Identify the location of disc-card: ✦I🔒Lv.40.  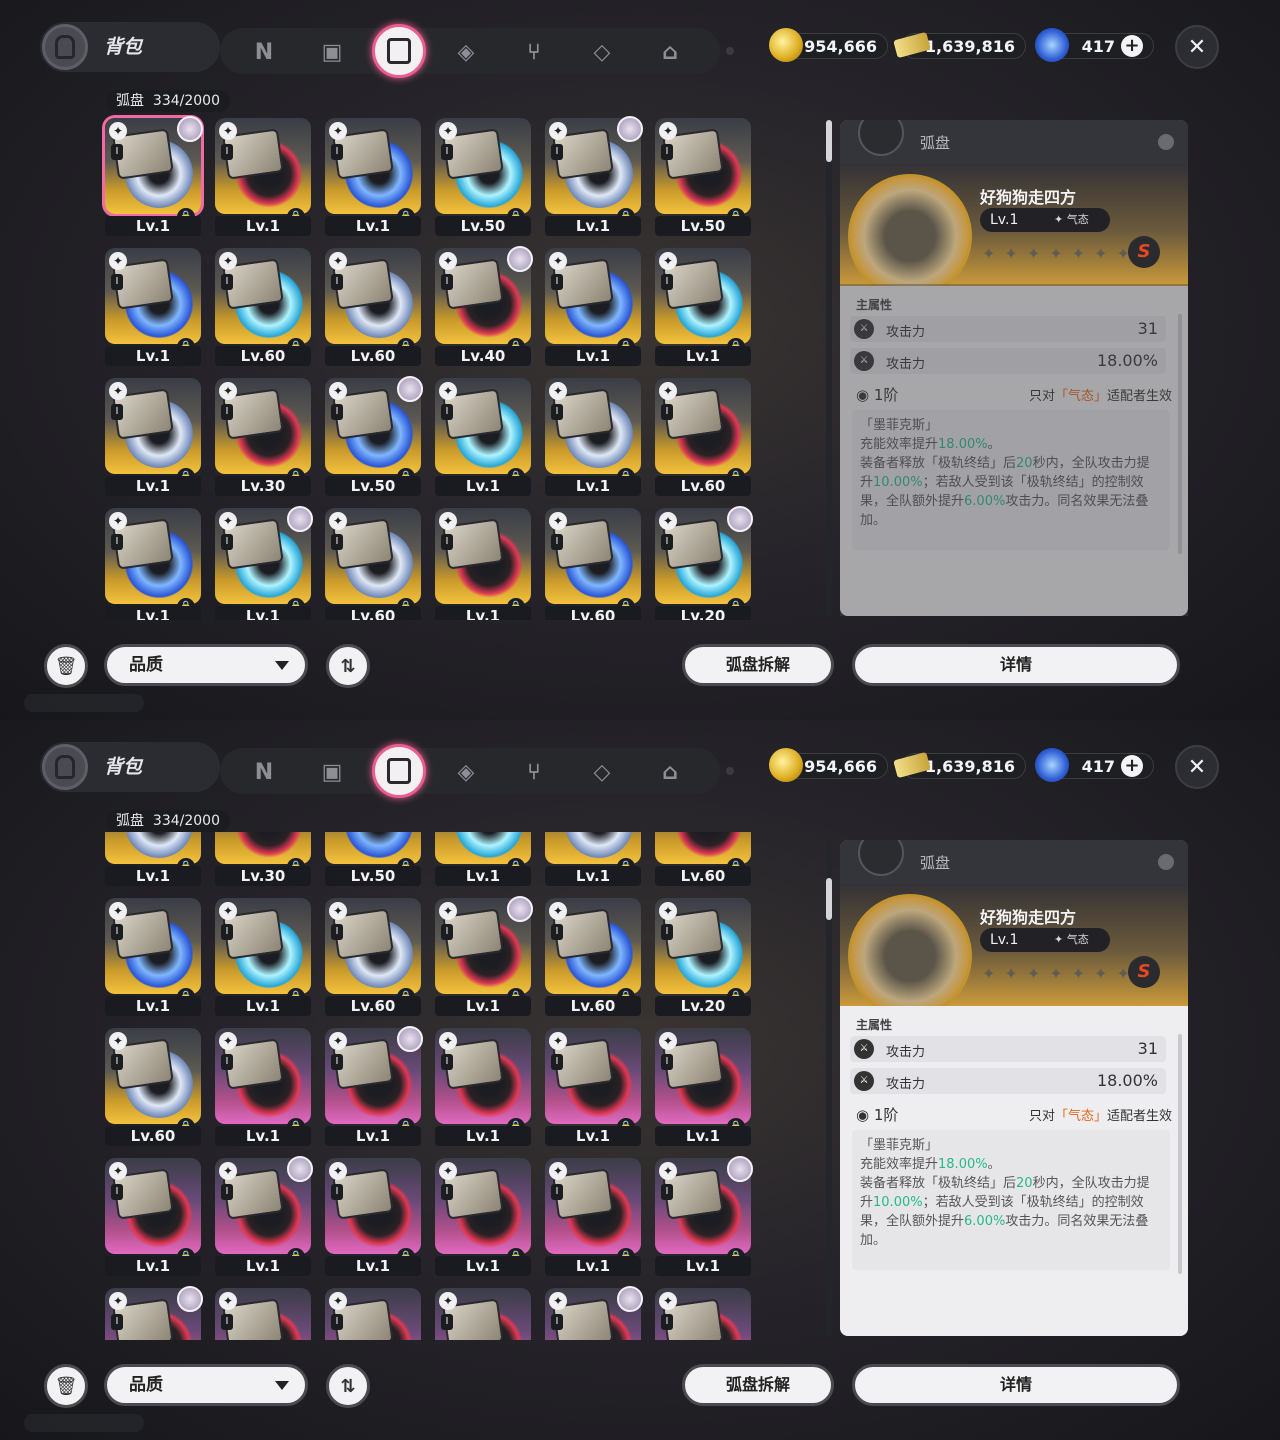
(484, 306).